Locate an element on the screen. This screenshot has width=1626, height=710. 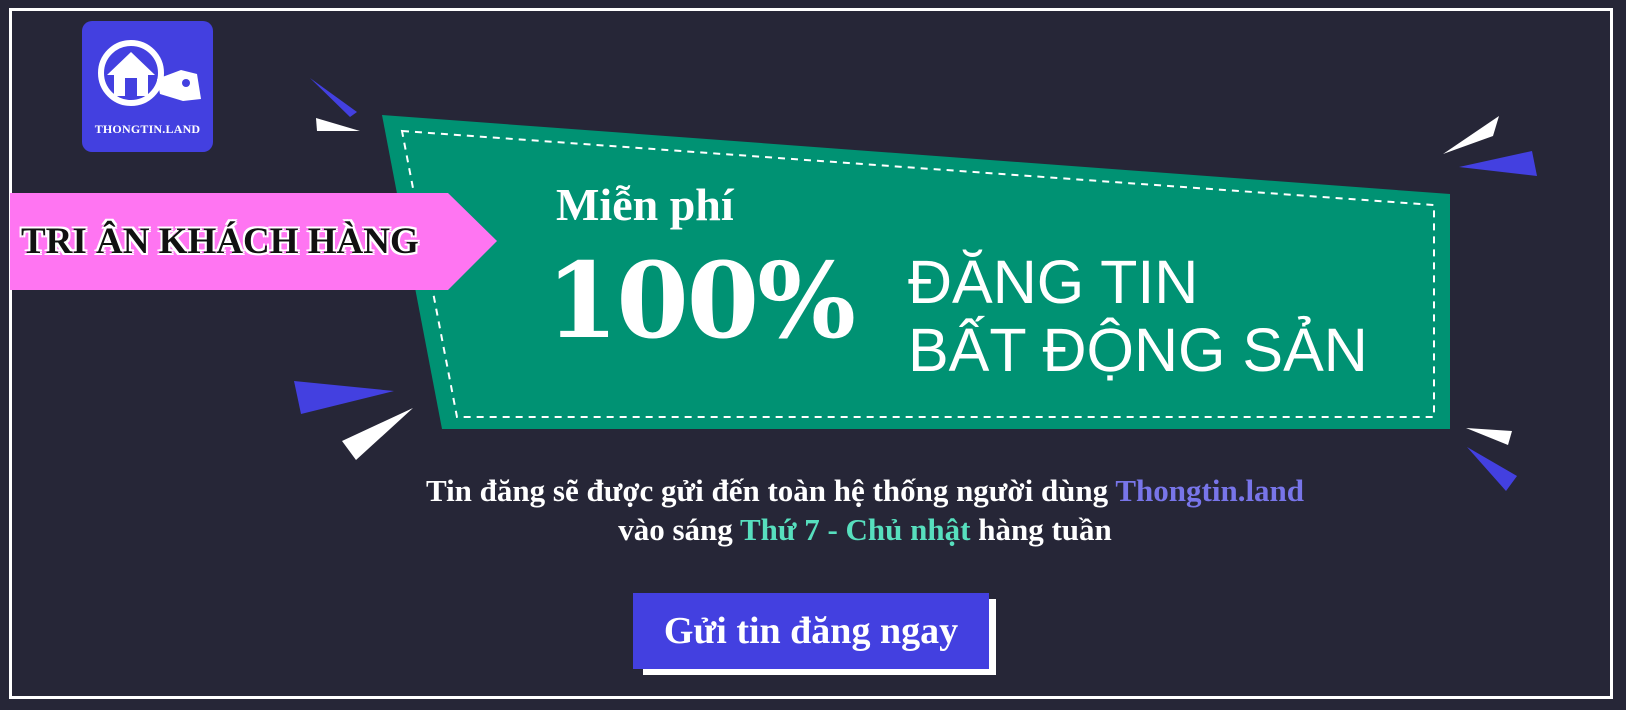
top-left-blue-spark-icon is located at coordinates (333, 97).